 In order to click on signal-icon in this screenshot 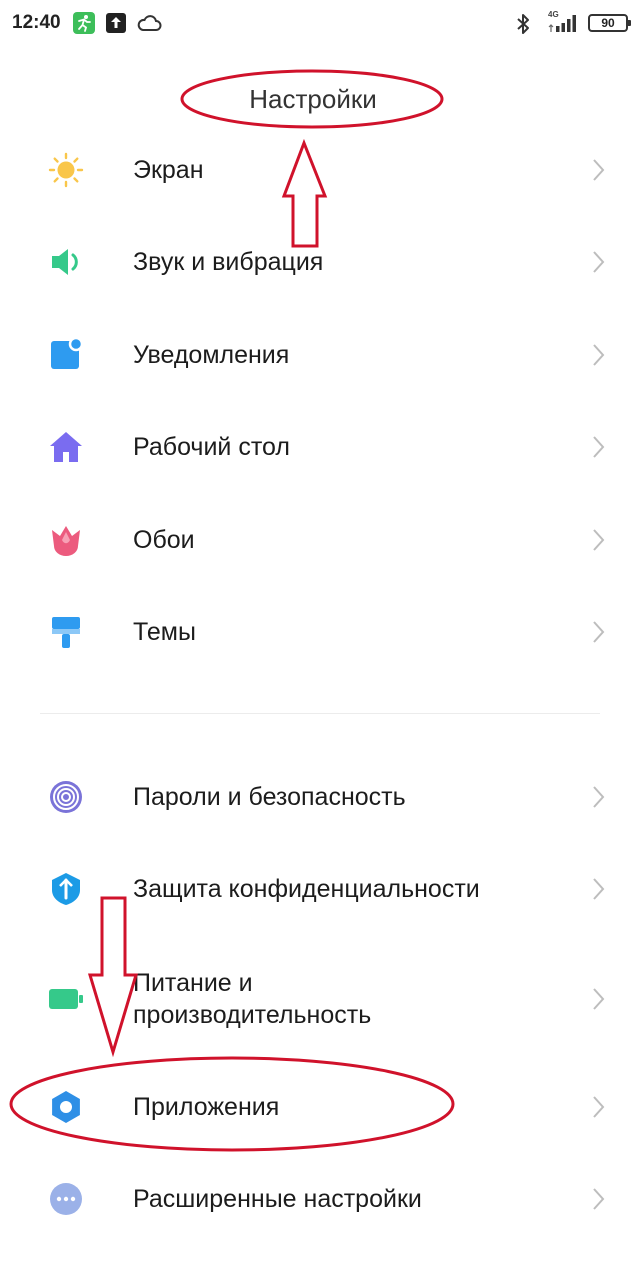, I will do `click(564, 25)`.